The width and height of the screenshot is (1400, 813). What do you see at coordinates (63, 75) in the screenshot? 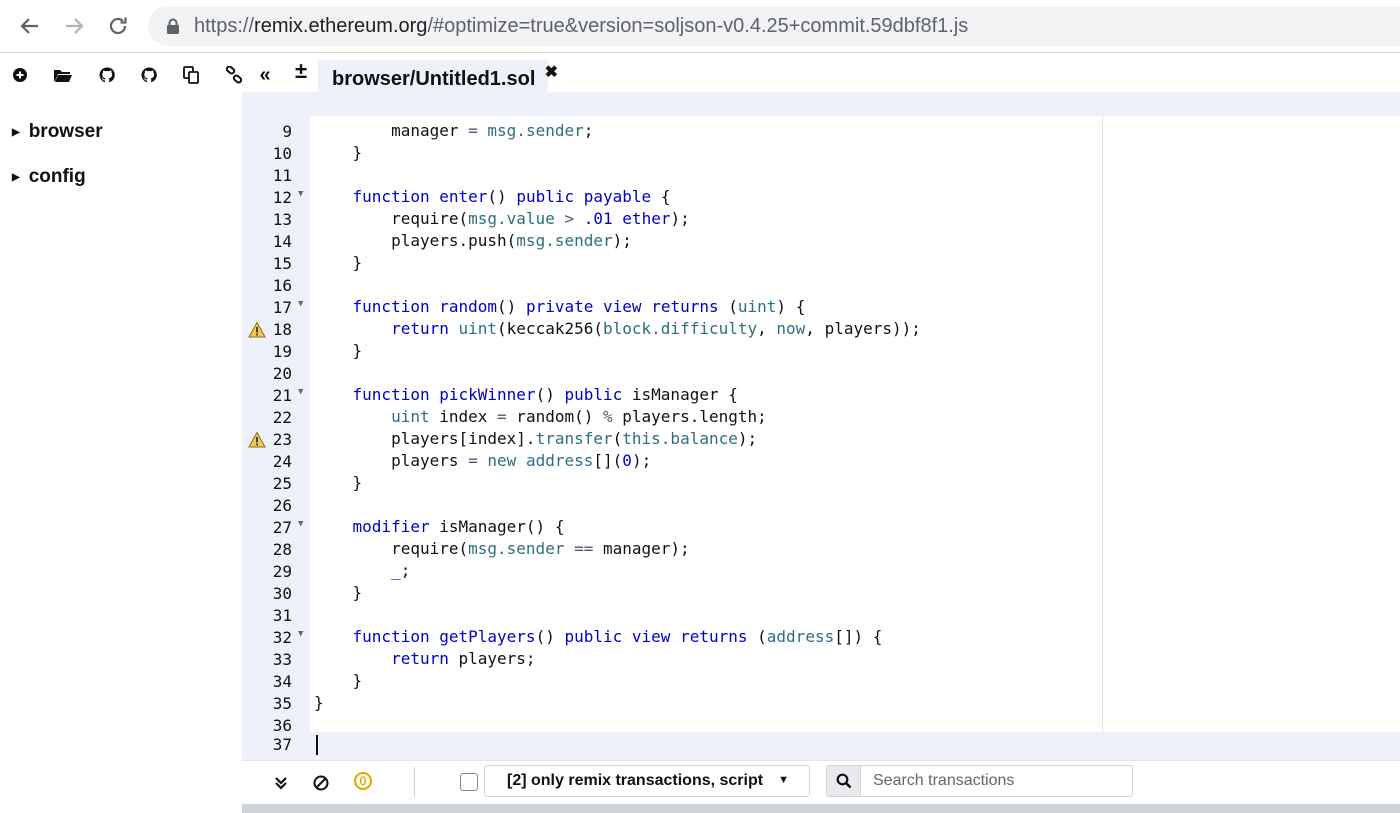
I see `open-folder-button` at bounding box center [63, 75].